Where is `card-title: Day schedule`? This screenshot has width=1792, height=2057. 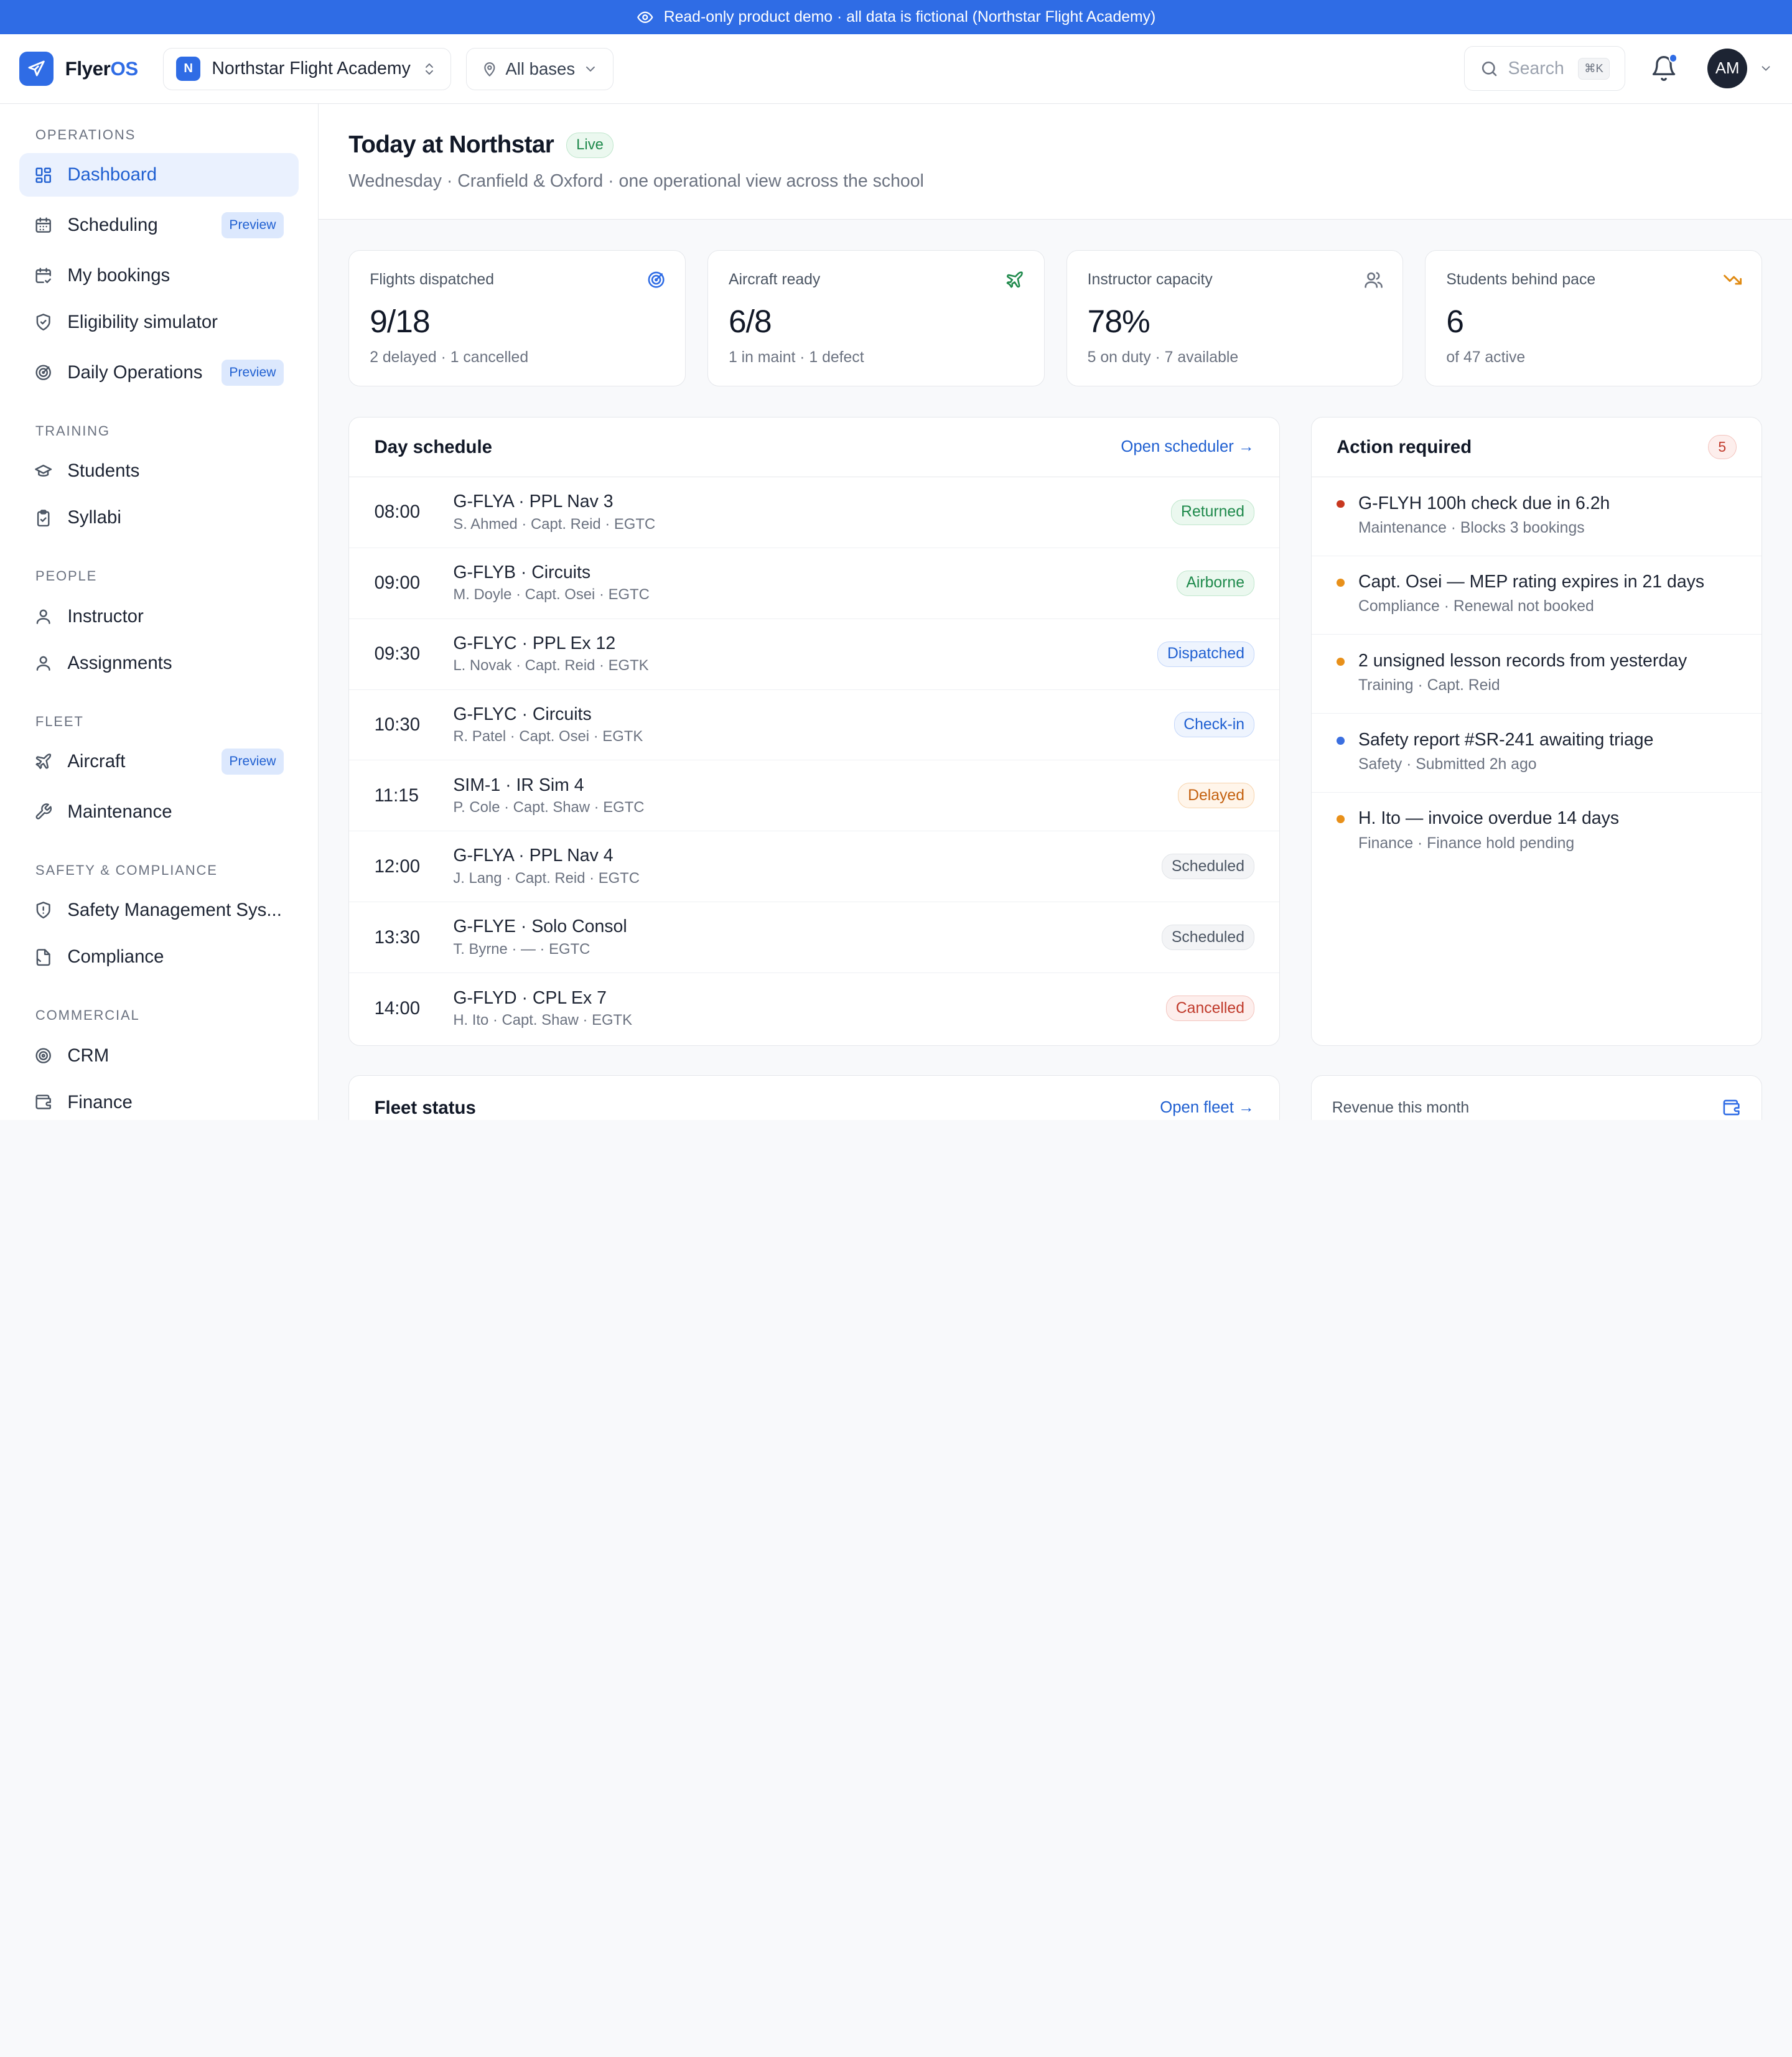 card-title: Day schedule is located at coordinates (433, 446).